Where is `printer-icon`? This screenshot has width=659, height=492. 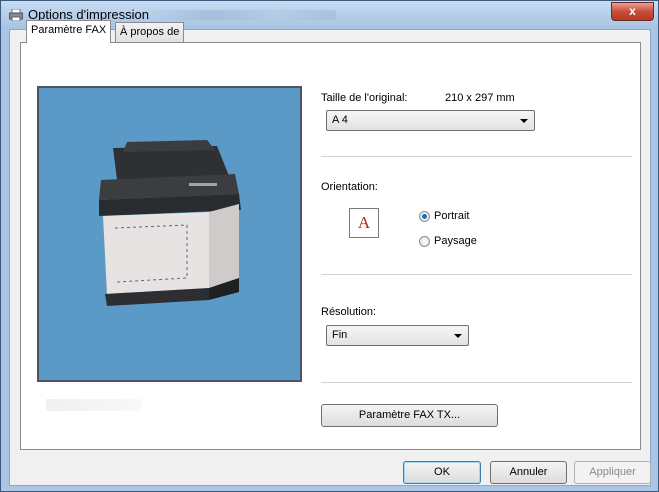 printer-icon is located at coordinates (16, 15).